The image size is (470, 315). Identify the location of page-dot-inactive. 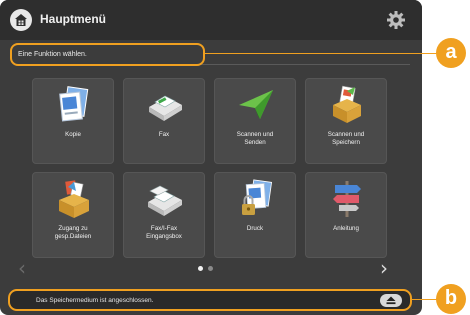
(210, 268).